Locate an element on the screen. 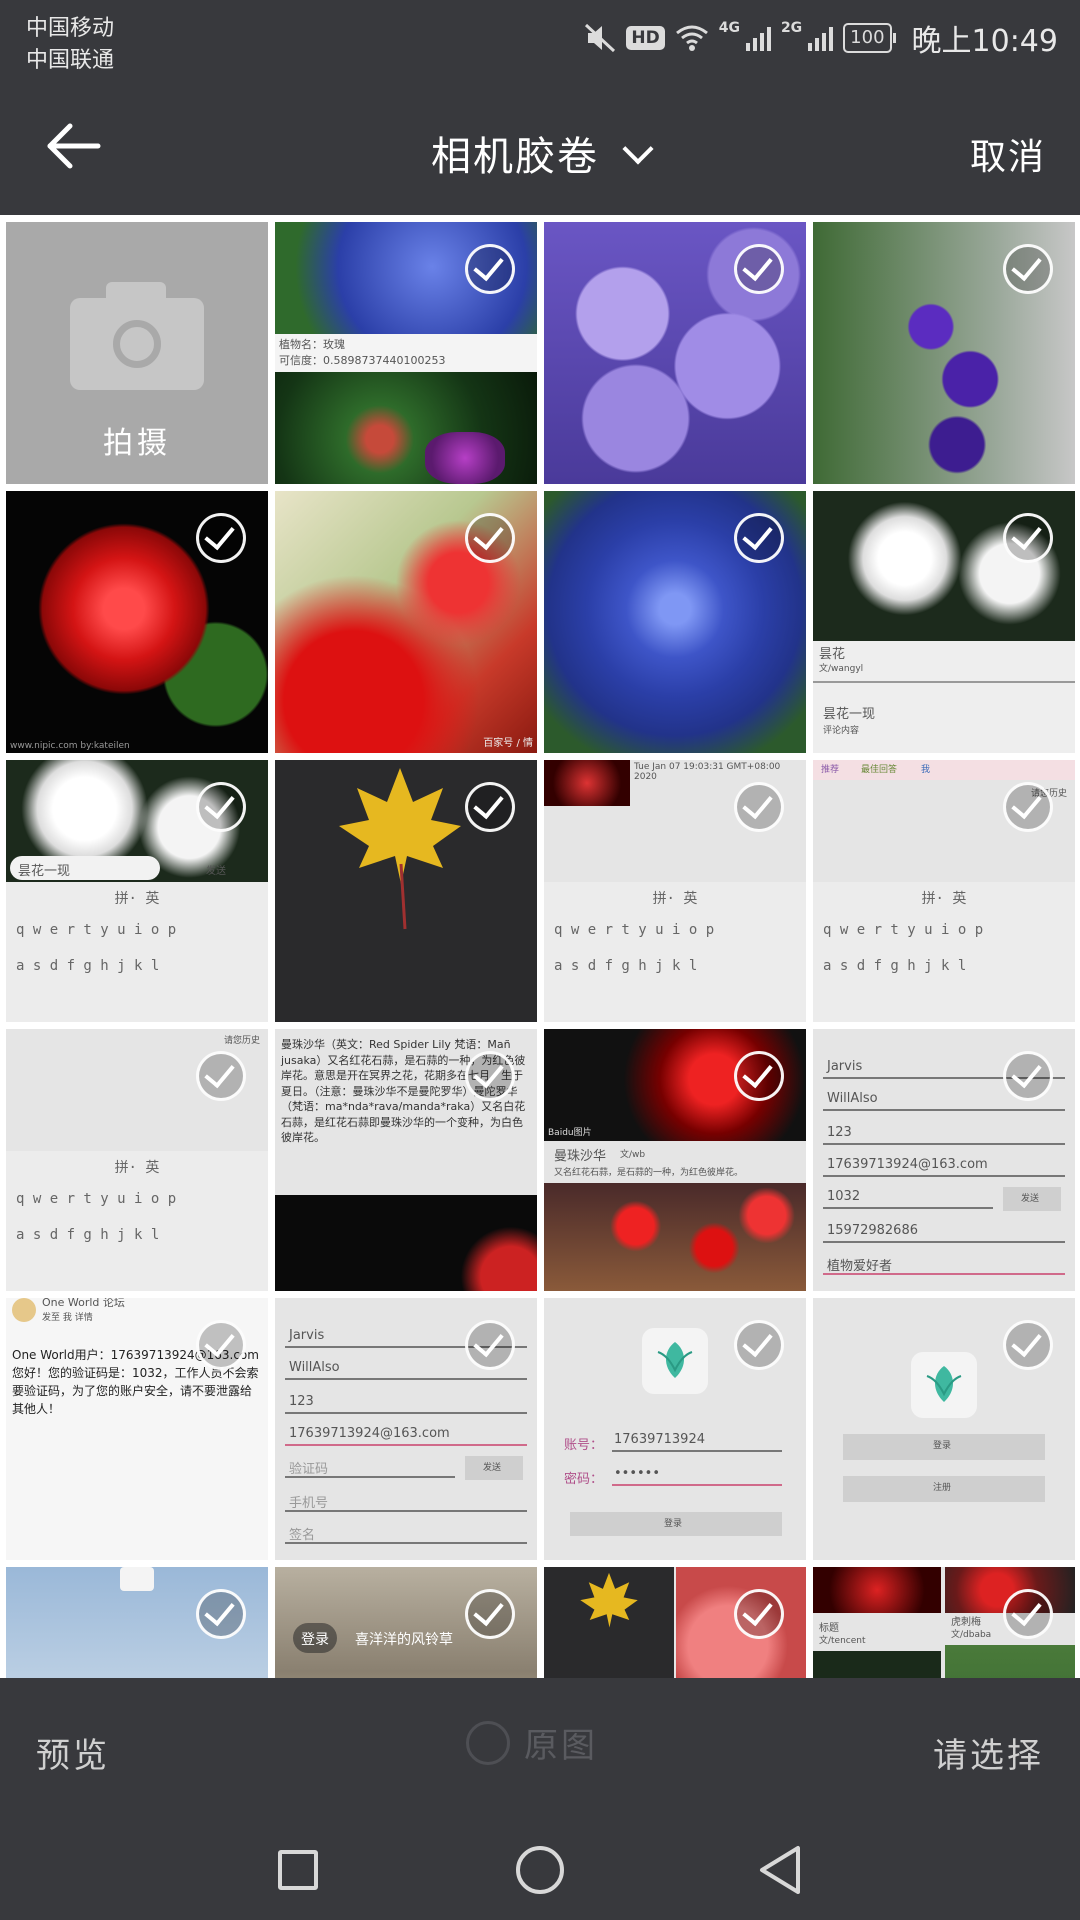 This screenshot has height=1920, width=1080. confirm-selection-button: 请选择 is located at coordinates (988, 1752).